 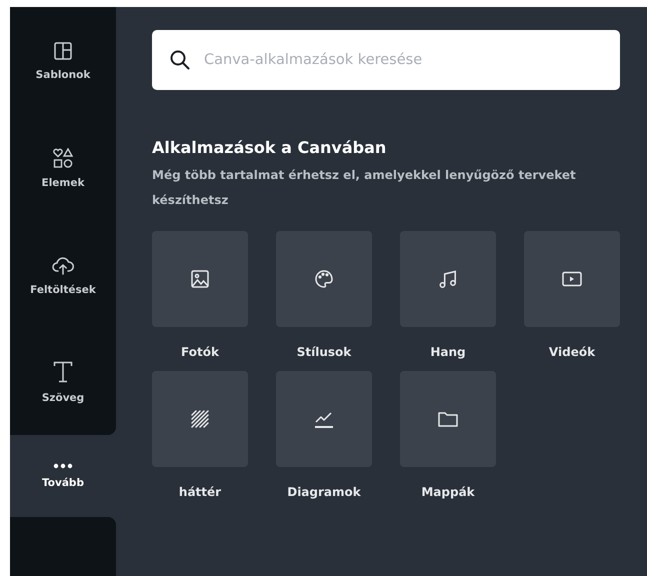 I want to click on section-title: Alkalmazások a Canvában, so click(x=270, y=147).